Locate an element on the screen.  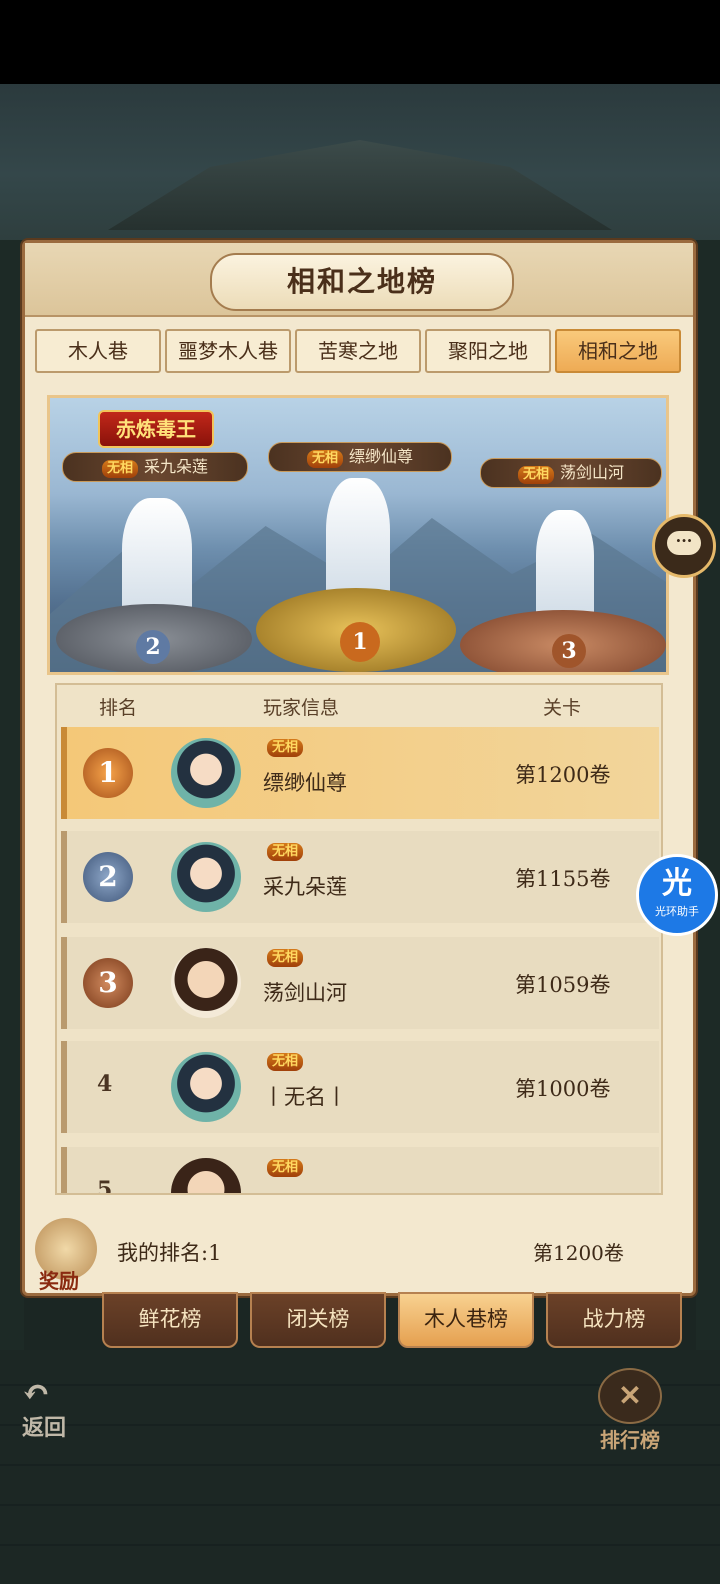
podium-nameplate-1: 无相 缥缈仙尊 is located at coordinates (360, 457).